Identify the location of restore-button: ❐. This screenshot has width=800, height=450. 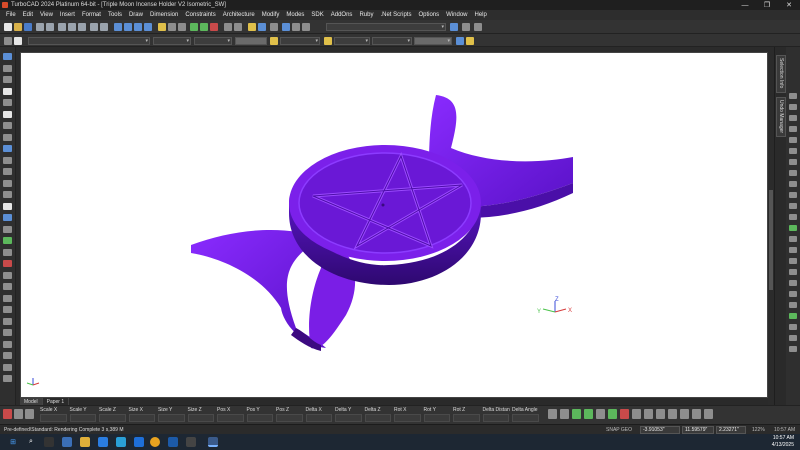
(767, 5).